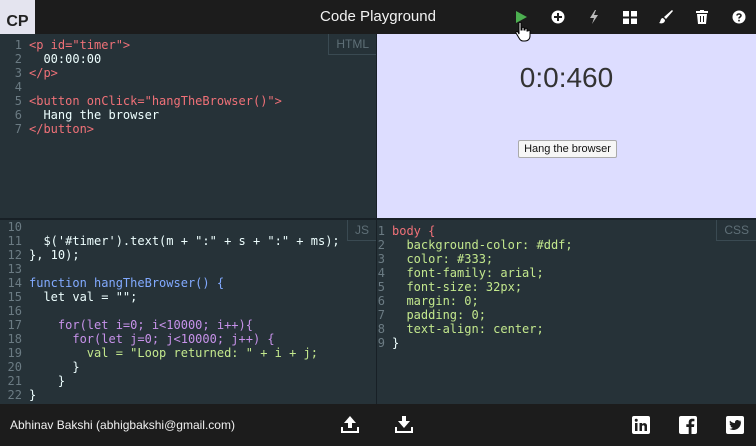 This screenshot has height=446, width=756. Describe the element at coordinates (361, 230) in the screenshot. I see `js-pane-label: JS` at that location.